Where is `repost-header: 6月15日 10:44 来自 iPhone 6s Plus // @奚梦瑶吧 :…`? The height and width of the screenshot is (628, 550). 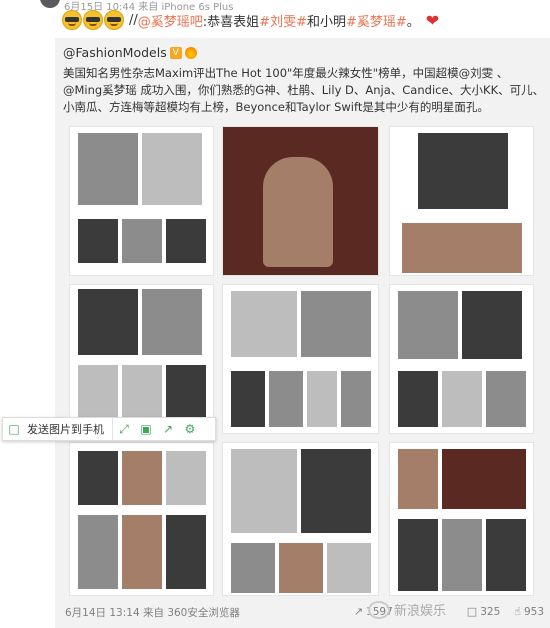
repost-header: 6月15日 10:44 来自 iPhone 6s Plus // @奚梦瑶吧 :… is located at coordinates (275, 20).